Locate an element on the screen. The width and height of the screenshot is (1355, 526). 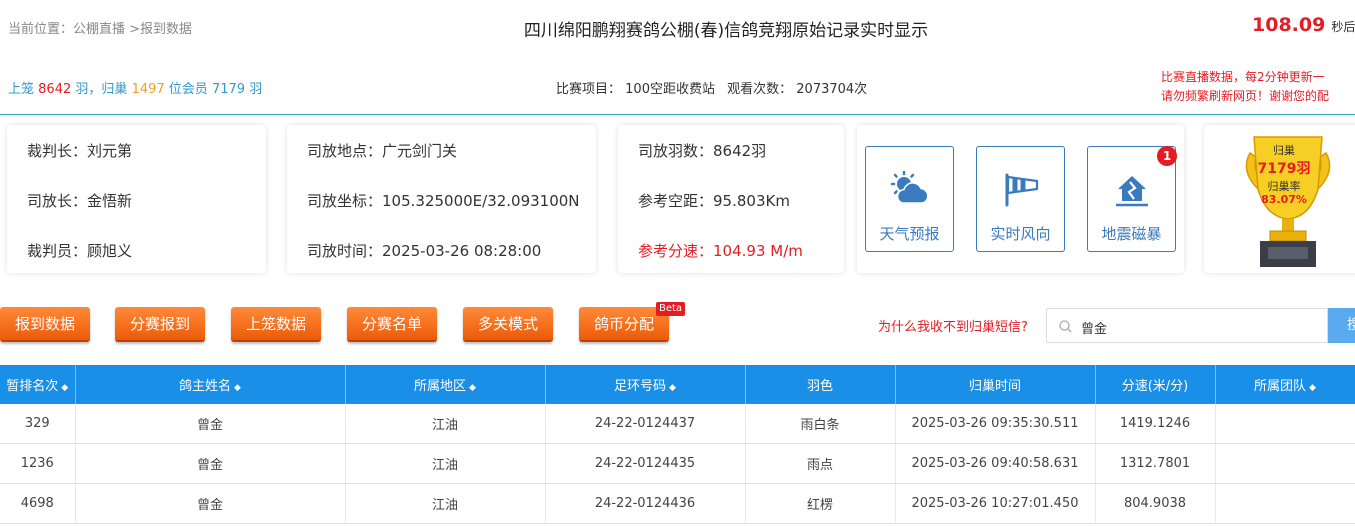
cell-rank: 1236 is located at coordinates (38, 463).